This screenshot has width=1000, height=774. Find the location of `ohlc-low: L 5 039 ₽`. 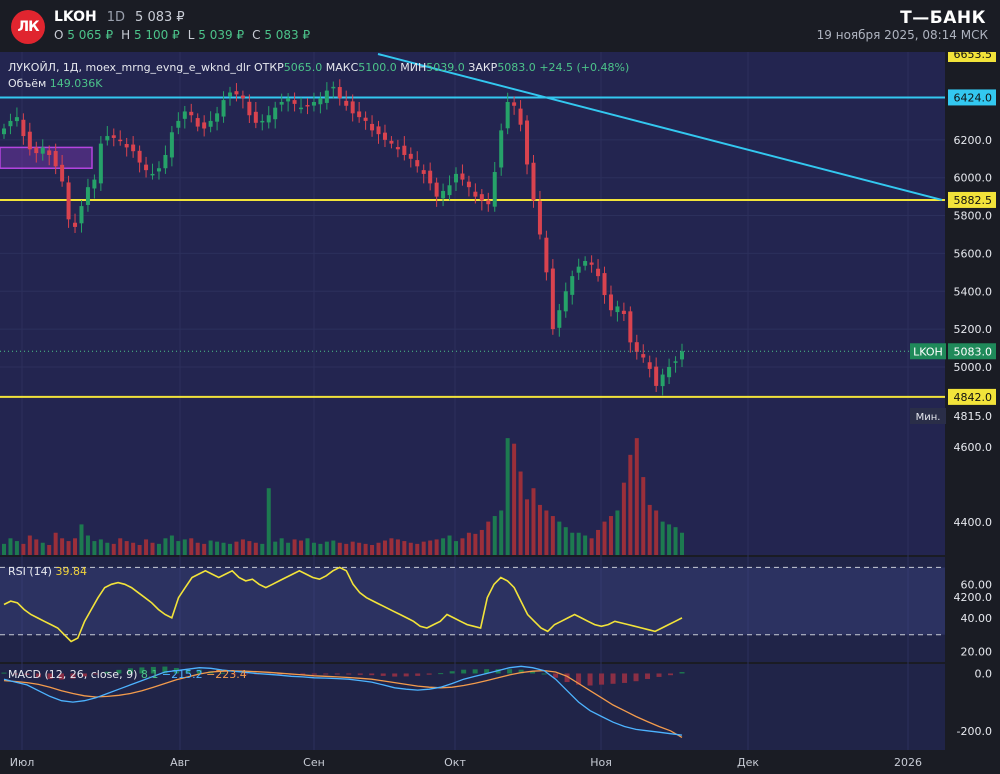

ohlc-low: L 5 039 ₽ is located at coordinates (216, 35).